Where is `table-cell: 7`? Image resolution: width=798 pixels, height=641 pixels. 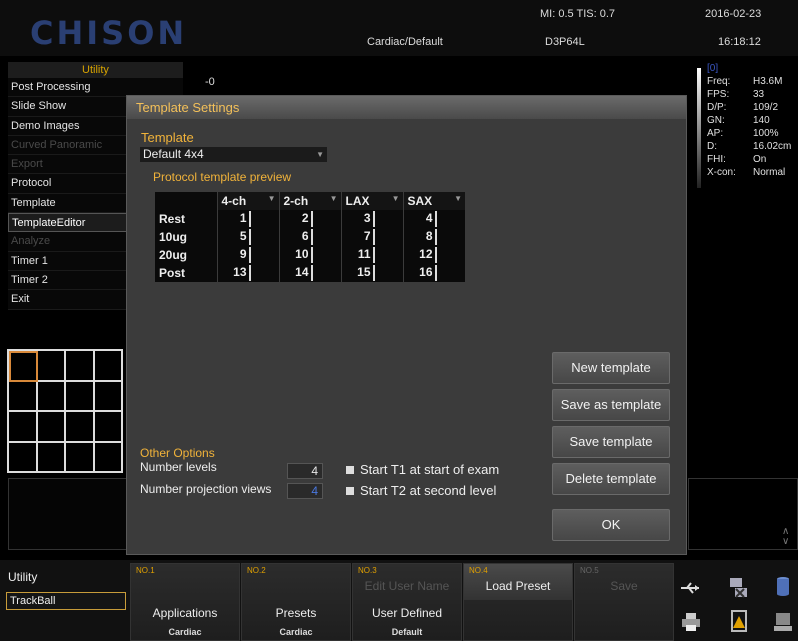
table-cell: 7 is located at coordinates (371, 237).